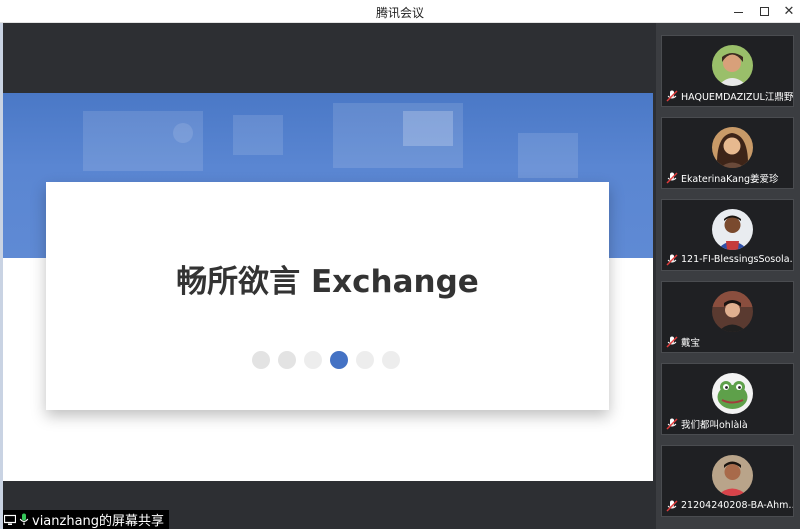 This screenshot has width=800, height=529. I want to click on participant-tile: 我们都叫ohlàlà, so click(727, 399).